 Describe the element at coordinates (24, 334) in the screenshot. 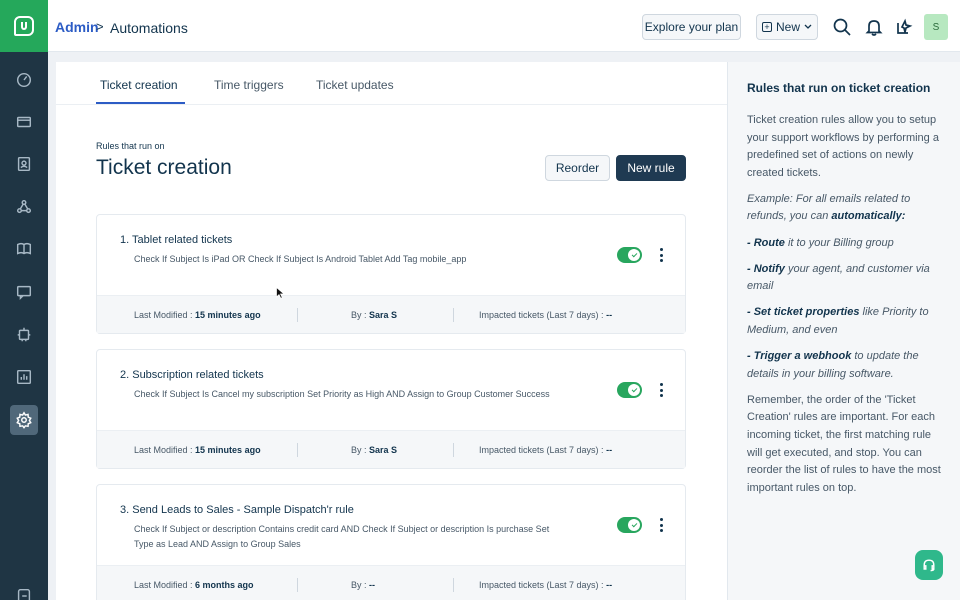

I see `bot-icon` at that location.